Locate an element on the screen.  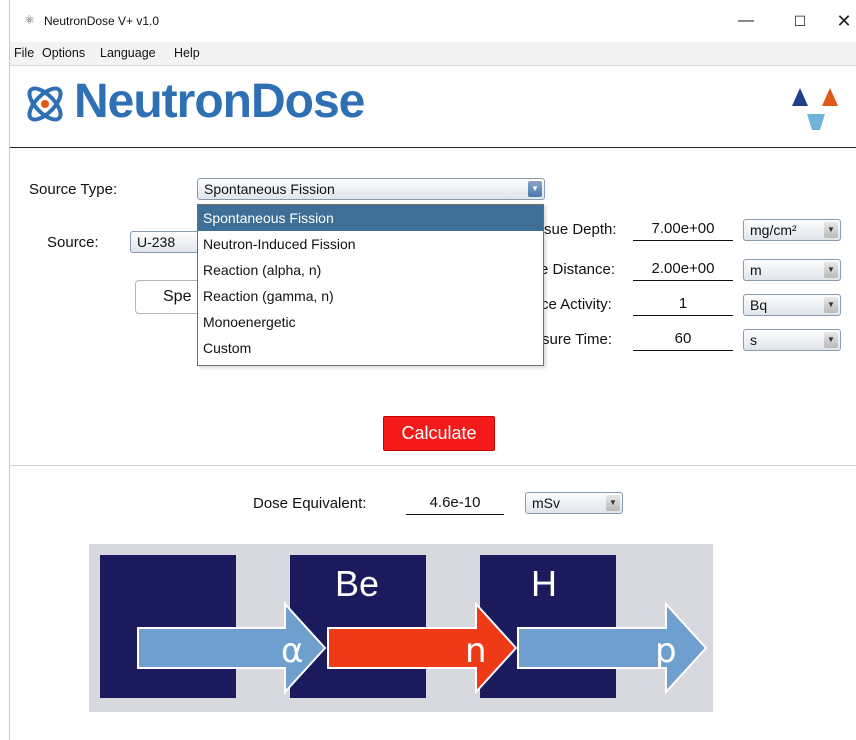
tissue-depth-unit-select: mg/cm² ▼ is located at coordinates (792, 230).